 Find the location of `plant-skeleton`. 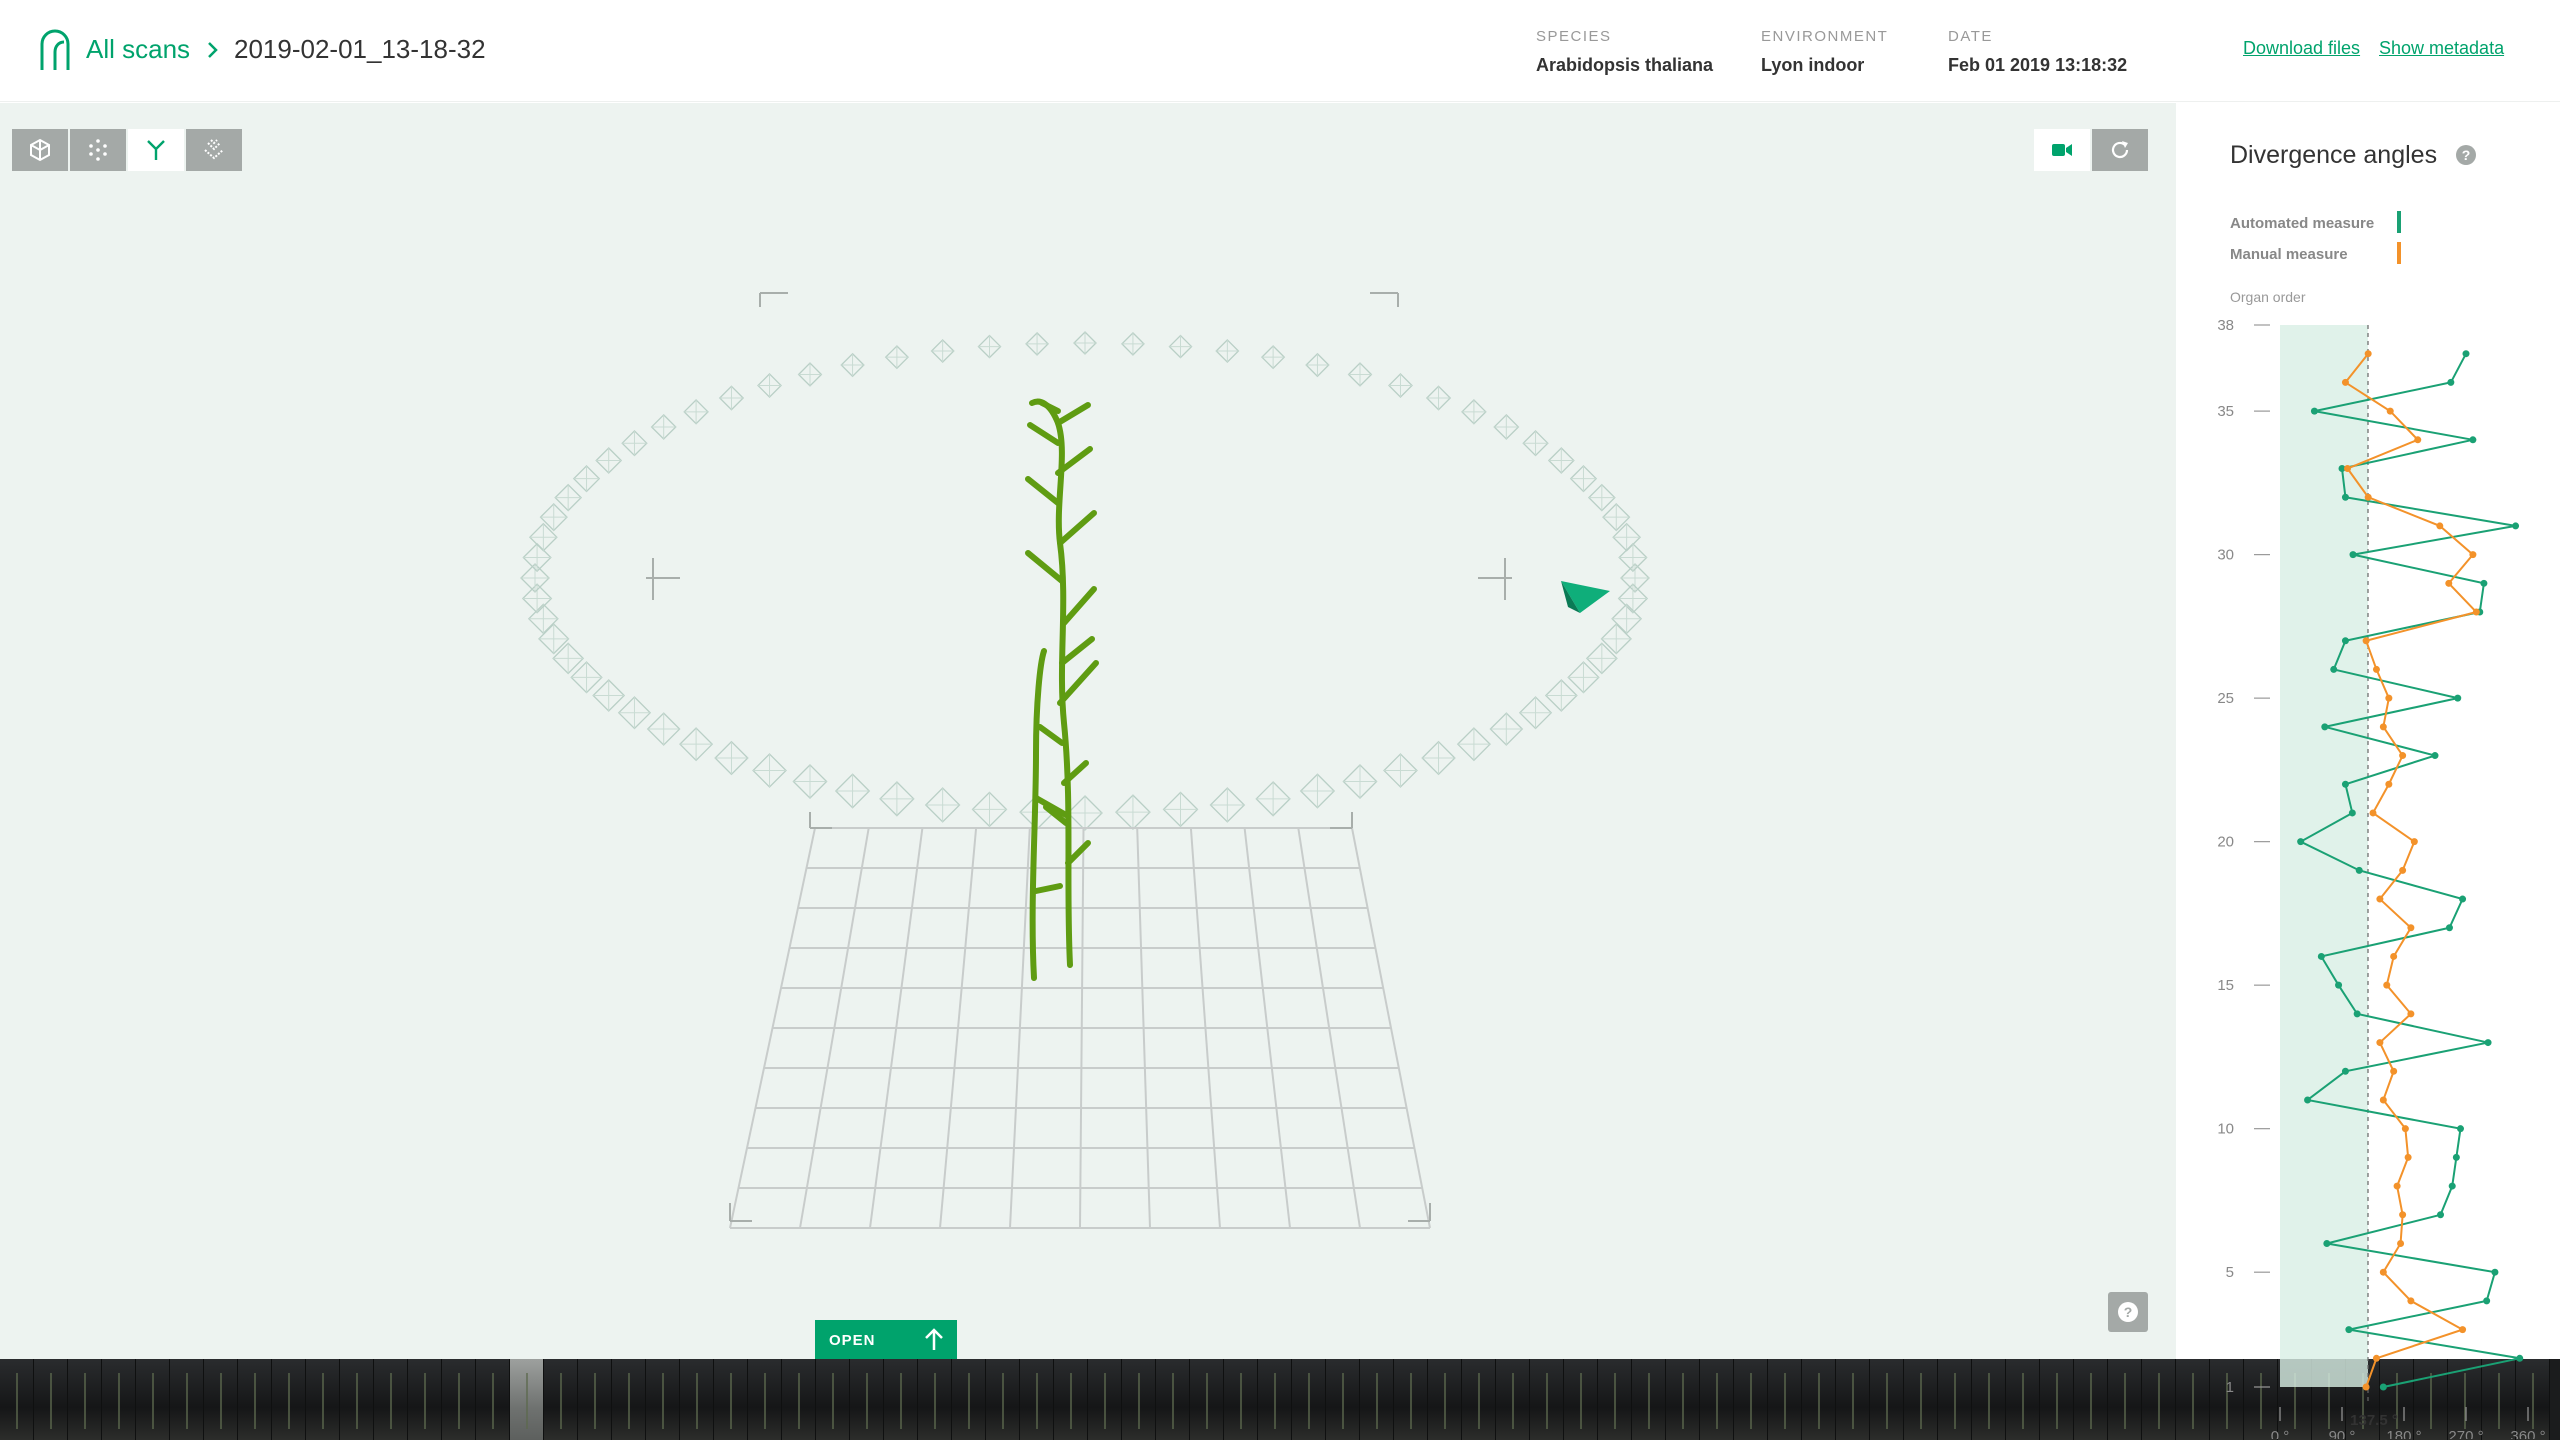

plant-skeleton is located at coordinates (1062, 689).